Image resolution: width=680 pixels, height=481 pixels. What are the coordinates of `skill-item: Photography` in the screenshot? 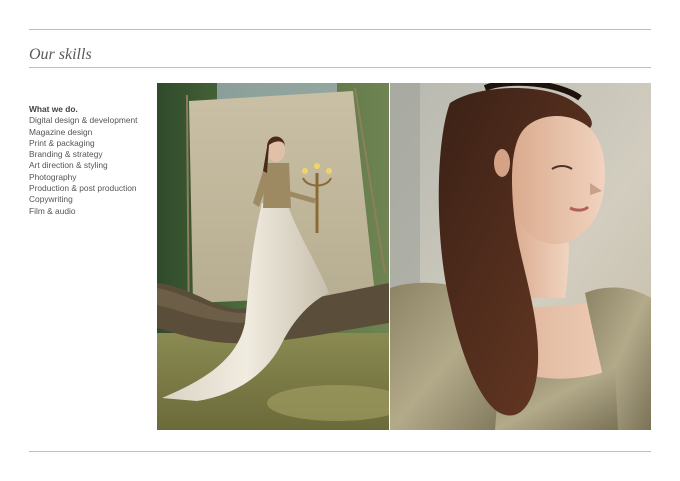 It's located at (53, 176).